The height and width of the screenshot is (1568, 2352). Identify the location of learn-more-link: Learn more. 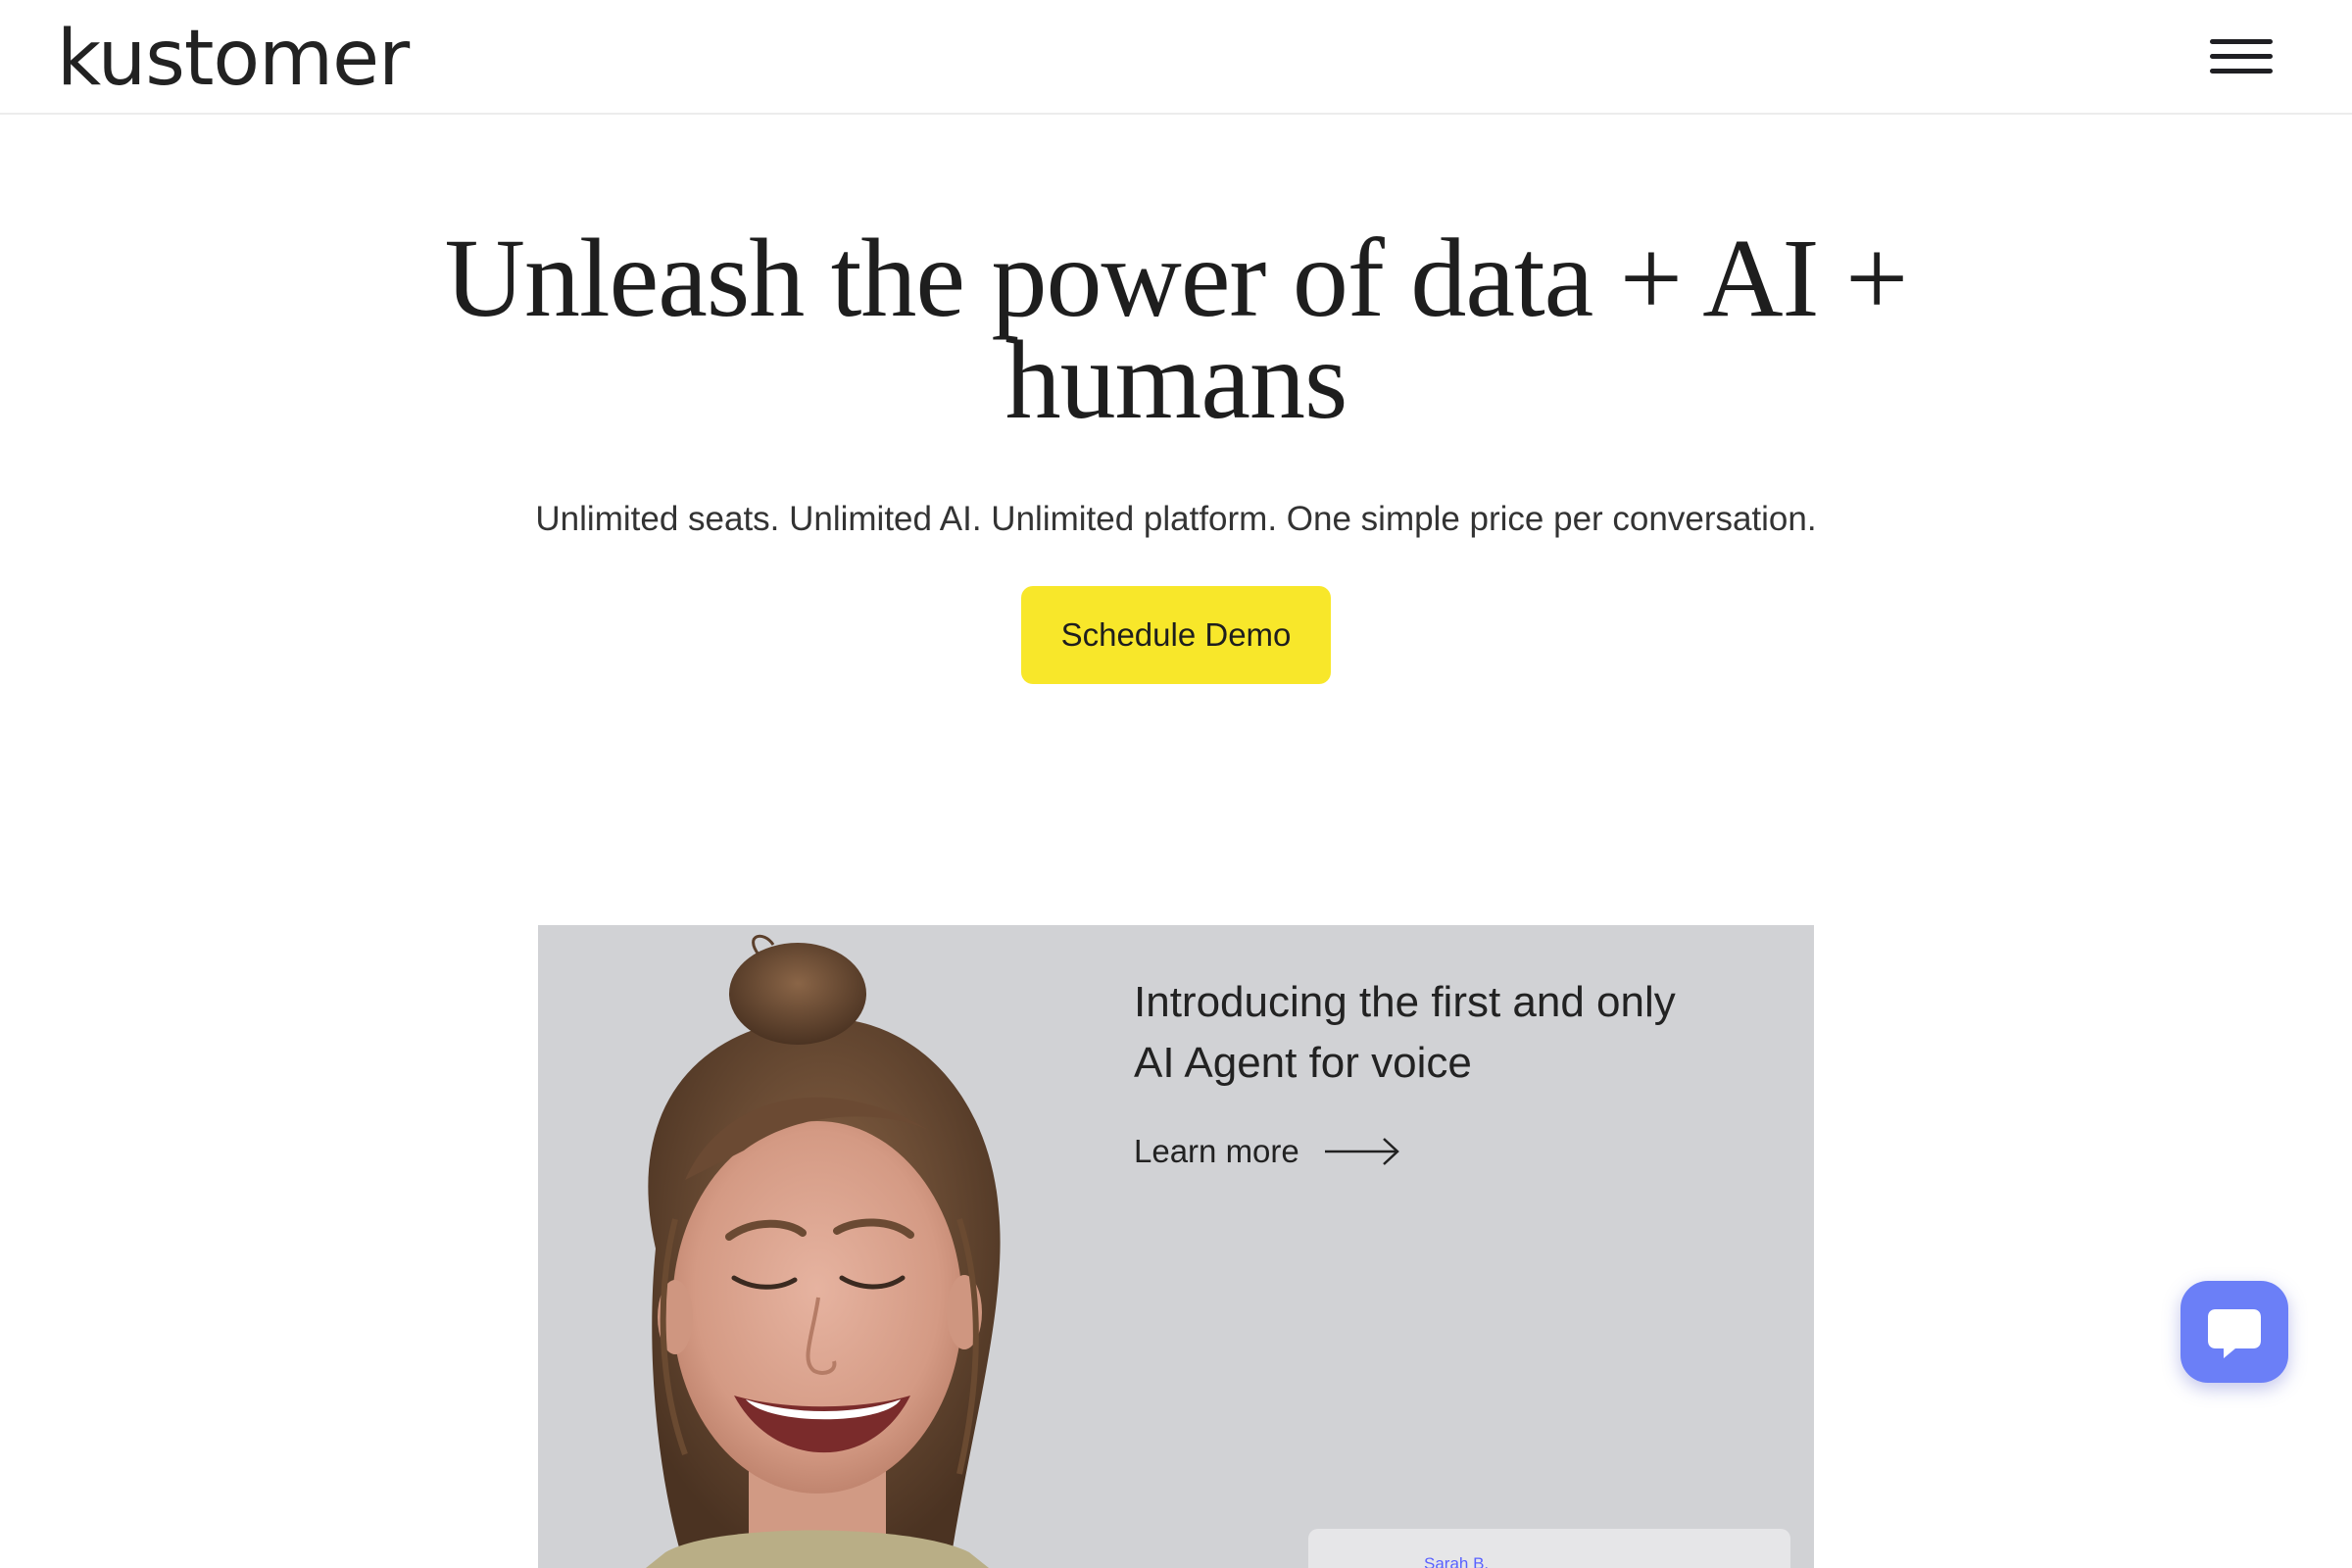
(1267, 1151).